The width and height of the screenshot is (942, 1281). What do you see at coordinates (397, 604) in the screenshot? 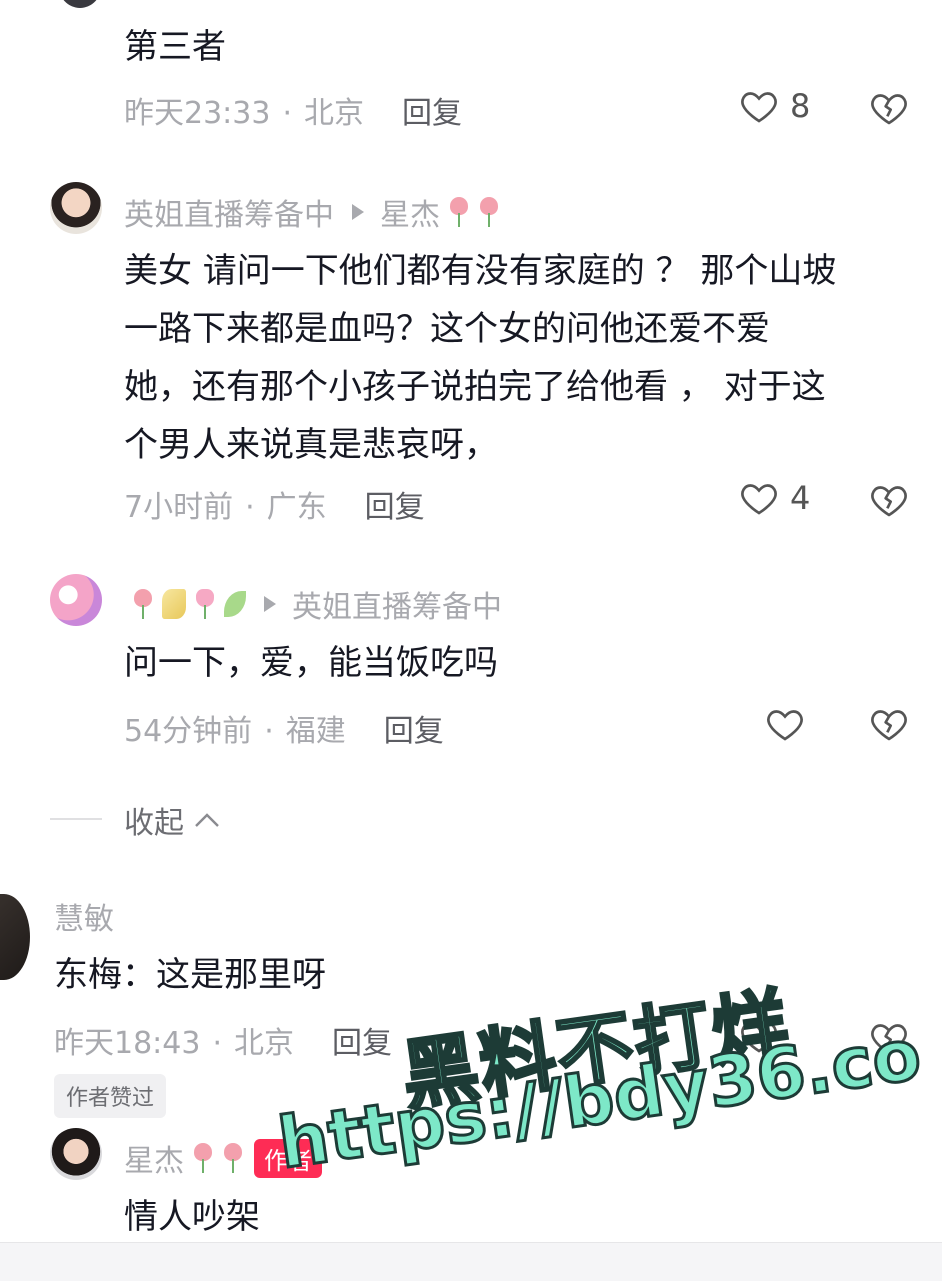
I see `reply-to-username: 英姐直播筹备中` at bounding box center [397, 604].